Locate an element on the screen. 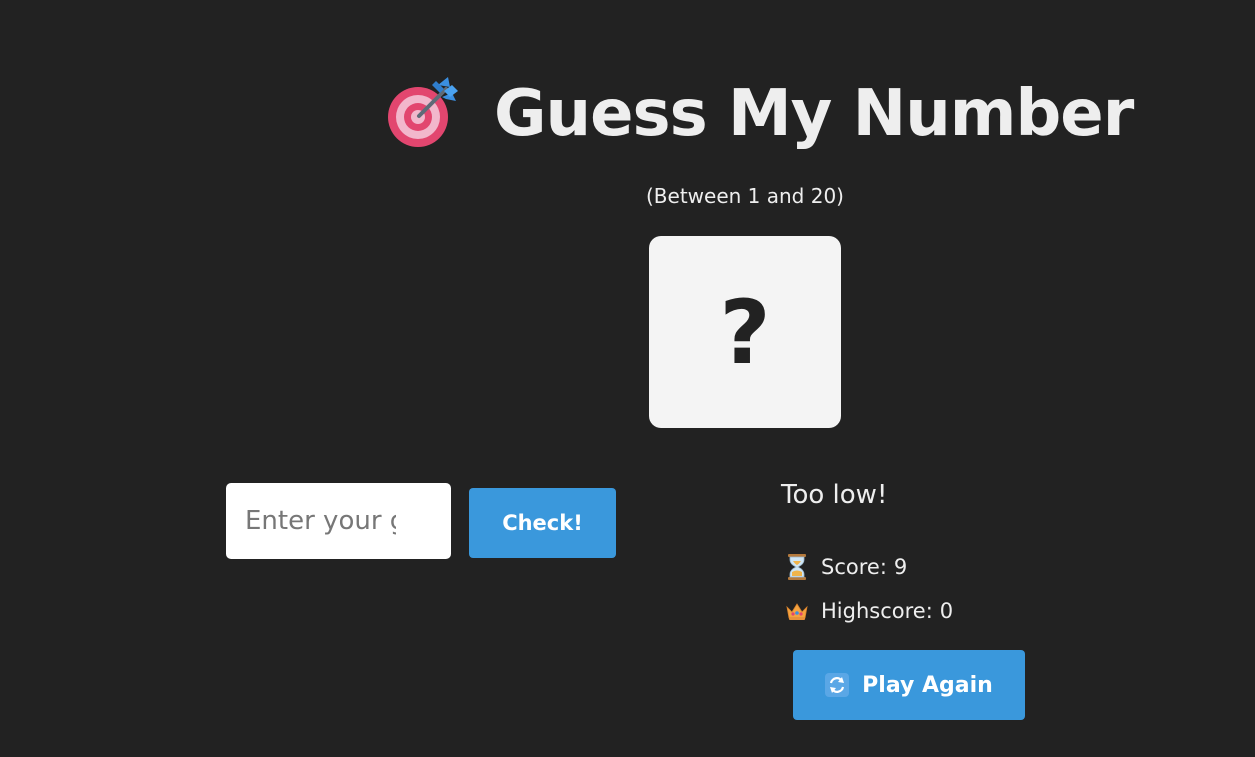  crown-icon is located at coordinates (797, 611).